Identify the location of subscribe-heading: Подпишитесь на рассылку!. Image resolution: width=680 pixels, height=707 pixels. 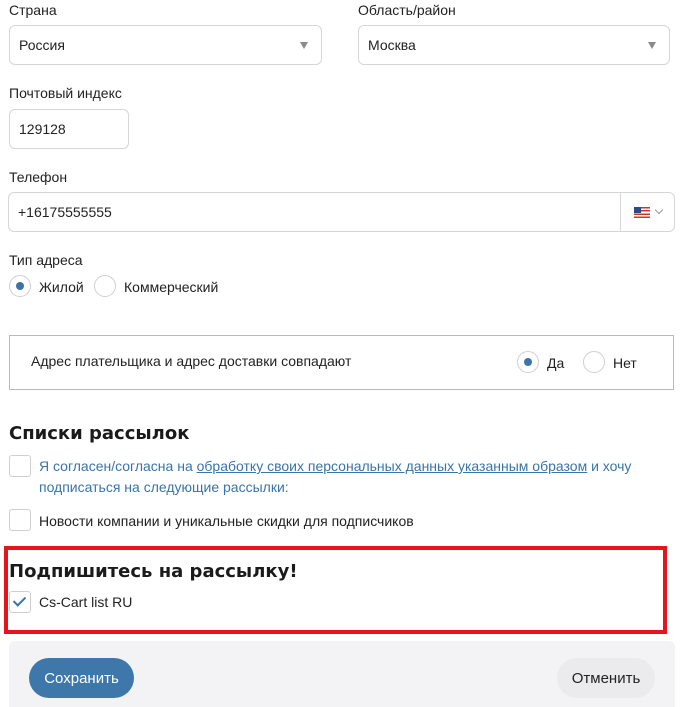
(153, 571).